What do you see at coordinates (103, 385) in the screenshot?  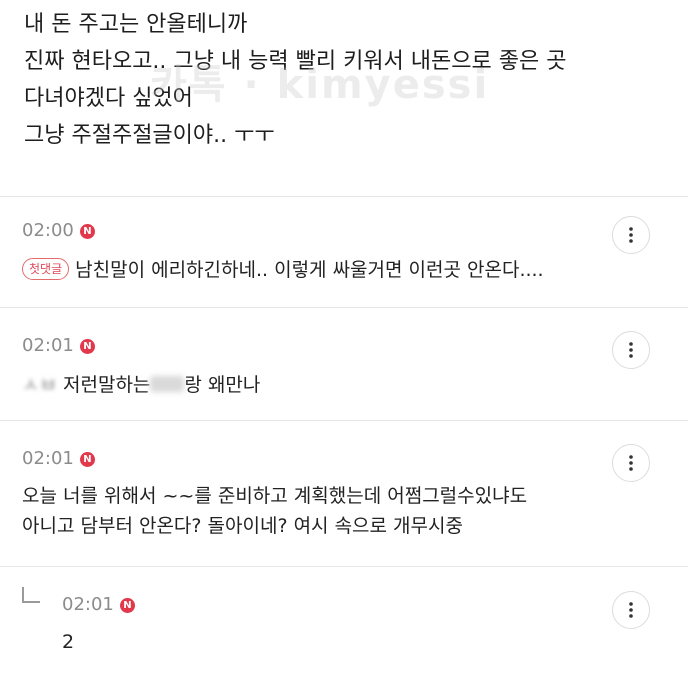 I see `comment-body: 저런말하는` at bounding box center [103, 385].